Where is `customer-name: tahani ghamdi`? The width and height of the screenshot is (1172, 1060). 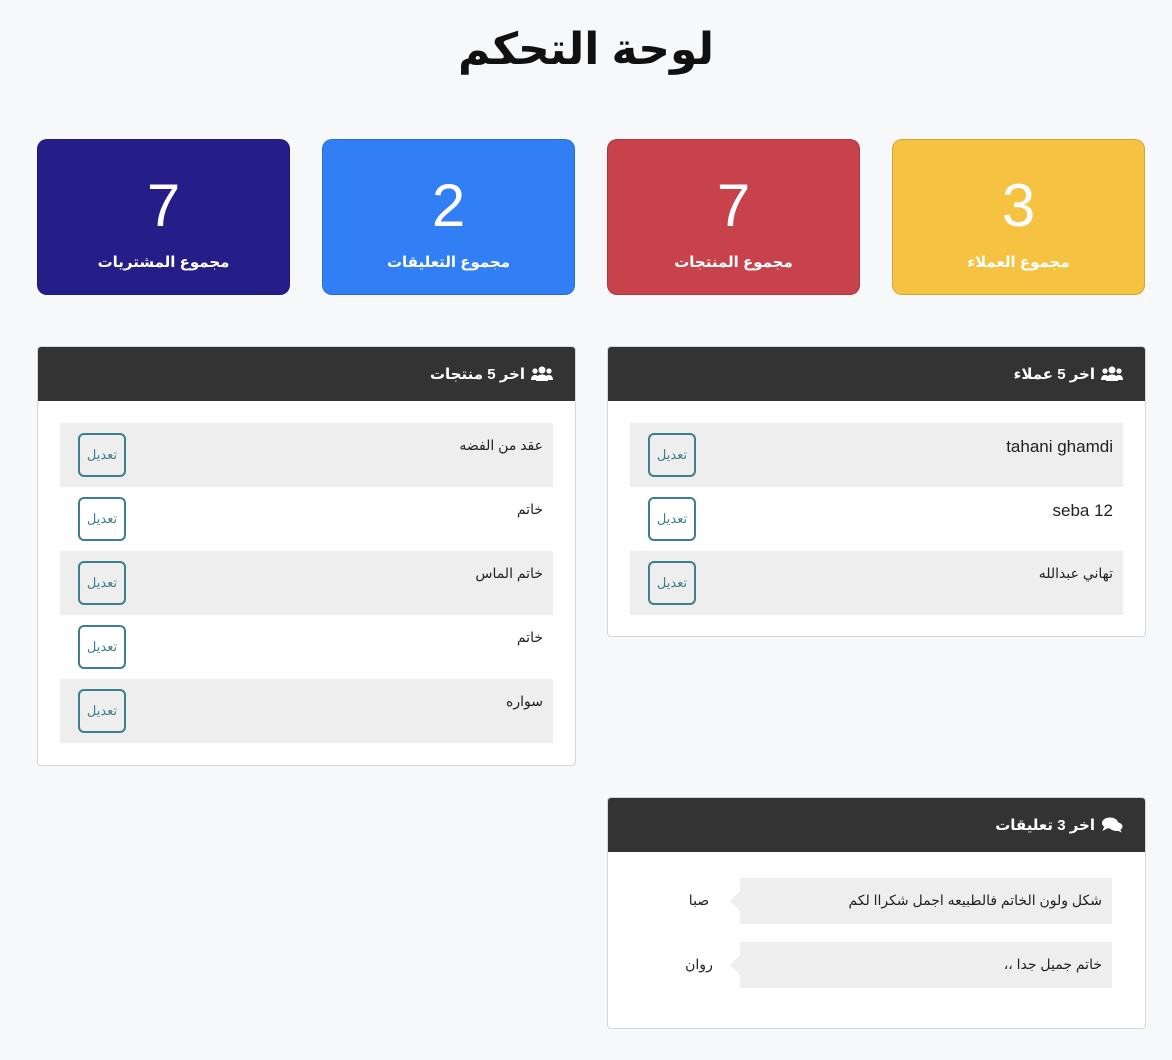
customer-name: tahani ghamdi is located at coordinates (1059, 446).